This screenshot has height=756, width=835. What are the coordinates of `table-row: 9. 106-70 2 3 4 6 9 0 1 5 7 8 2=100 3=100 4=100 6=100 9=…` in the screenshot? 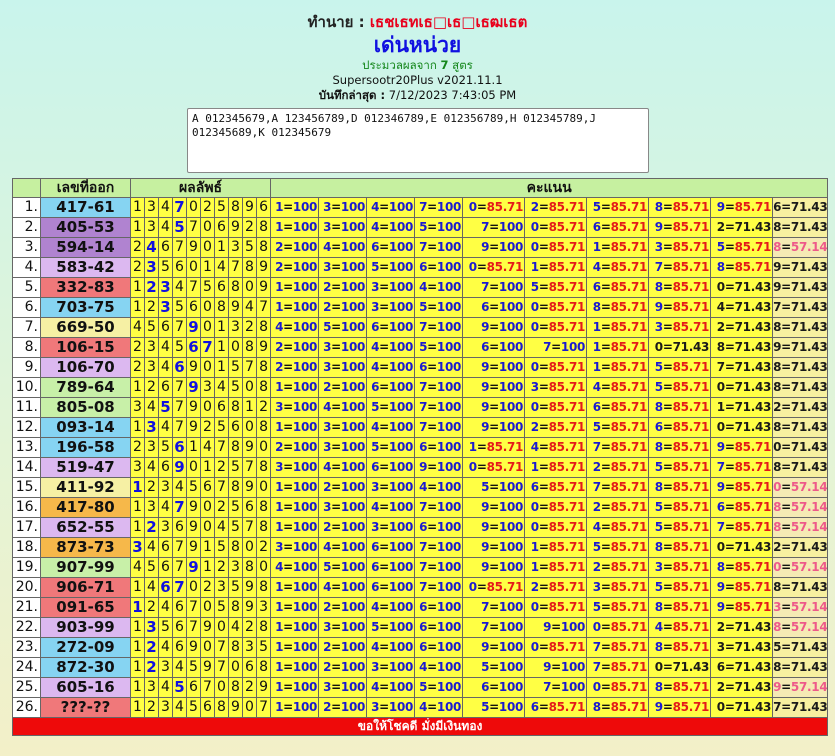 It's located at (420, 367).